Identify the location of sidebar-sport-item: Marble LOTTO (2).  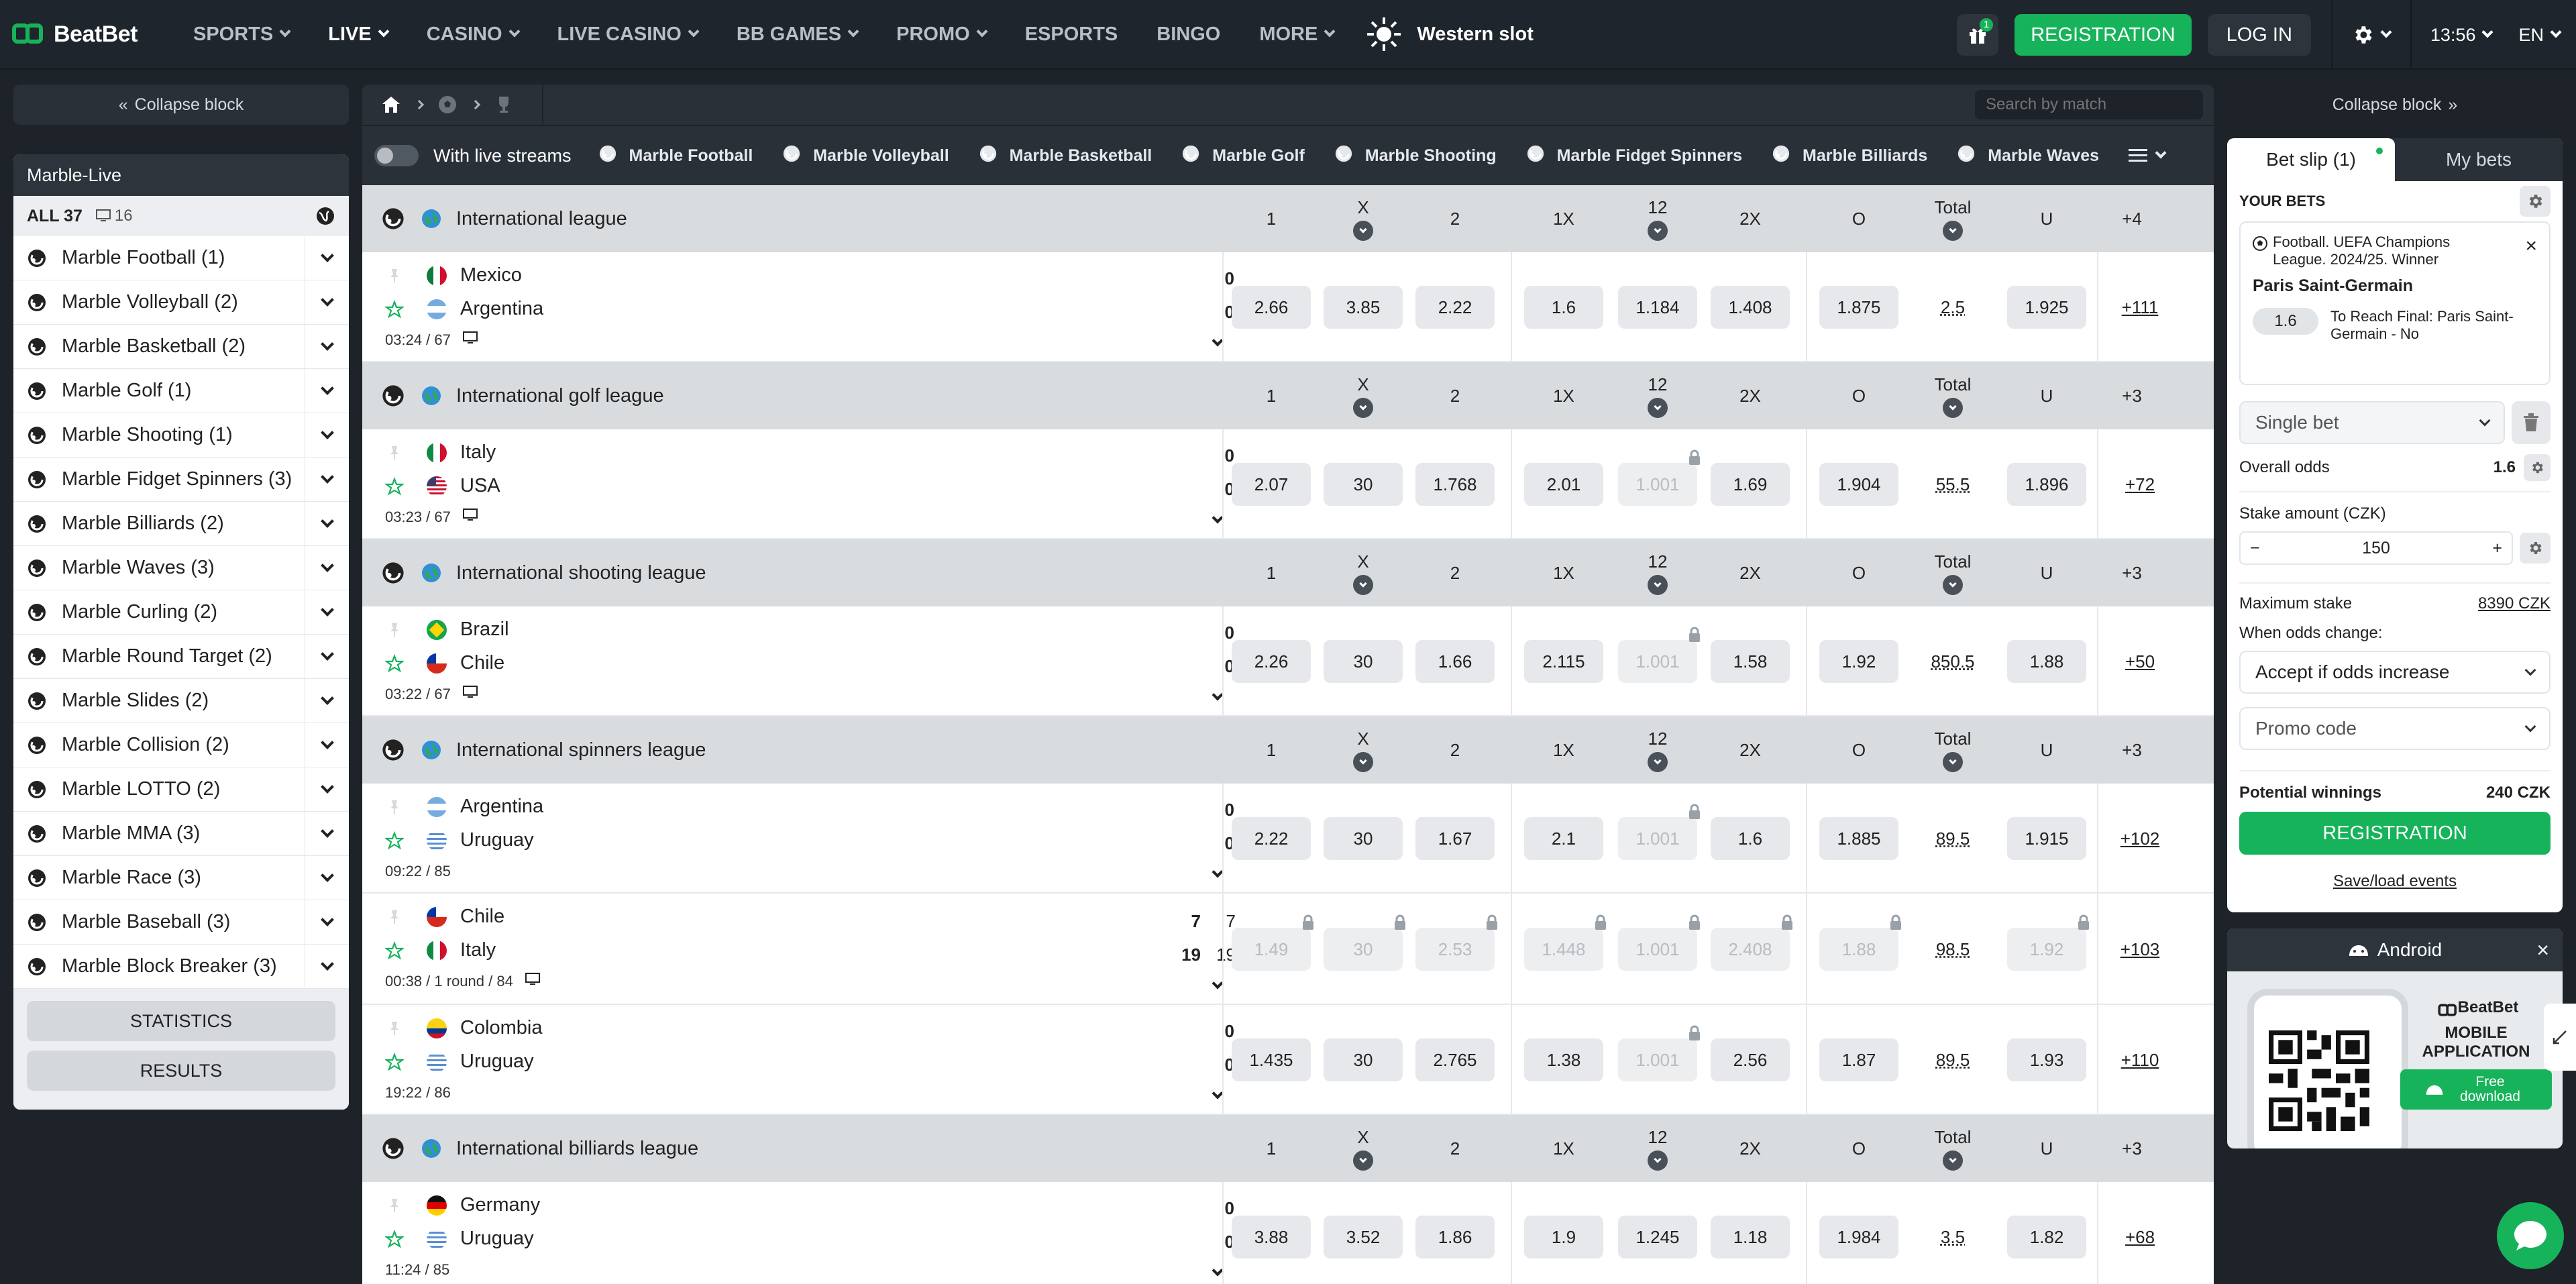
(181, 789).